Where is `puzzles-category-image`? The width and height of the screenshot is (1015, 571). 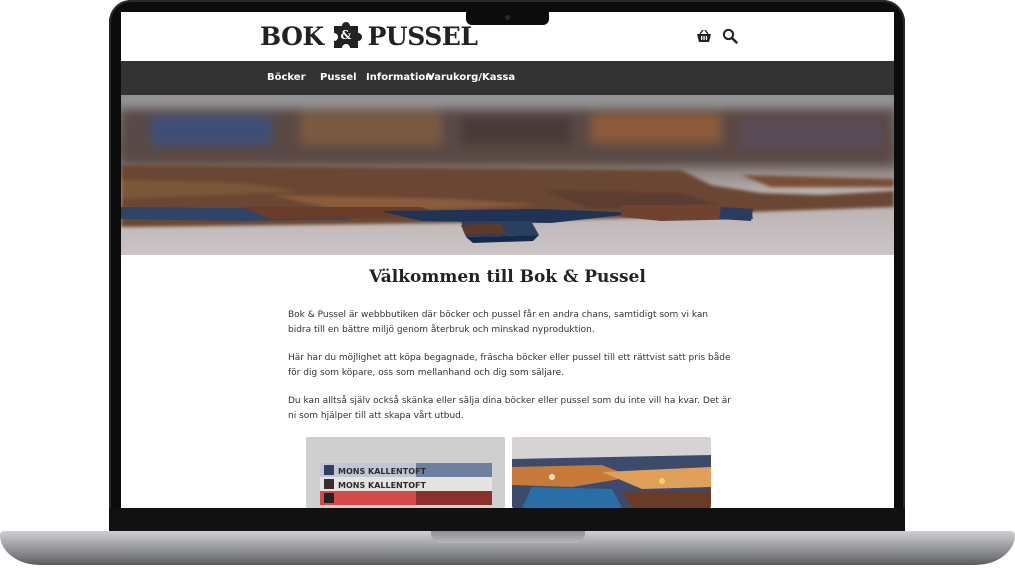 puzzles-category-image is located at coordinates (611, 472).